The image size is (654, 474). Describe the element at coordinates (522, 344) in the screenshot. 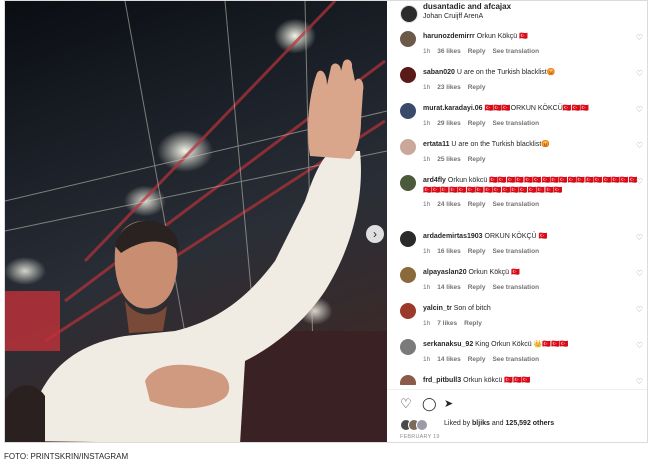

I see `comment-body: King Orkun Kökcü 👑🇹🇷🇹🇷🇹🇷` at that location.